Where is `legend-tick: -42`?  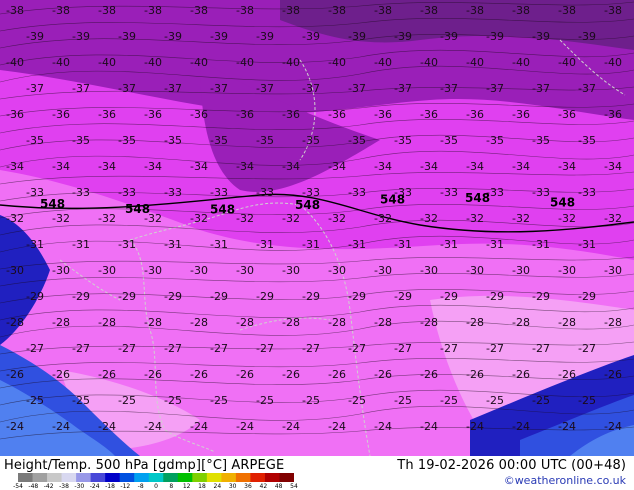
legend-tick: -42 is located at coordinates (48, 486).